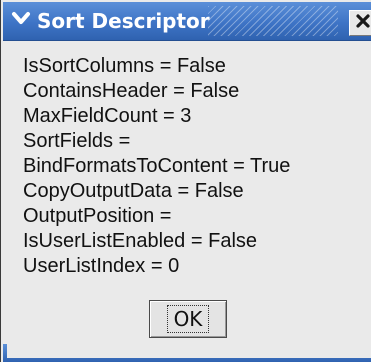  I want to click on ok-button-label: OK, so click(188, 319).